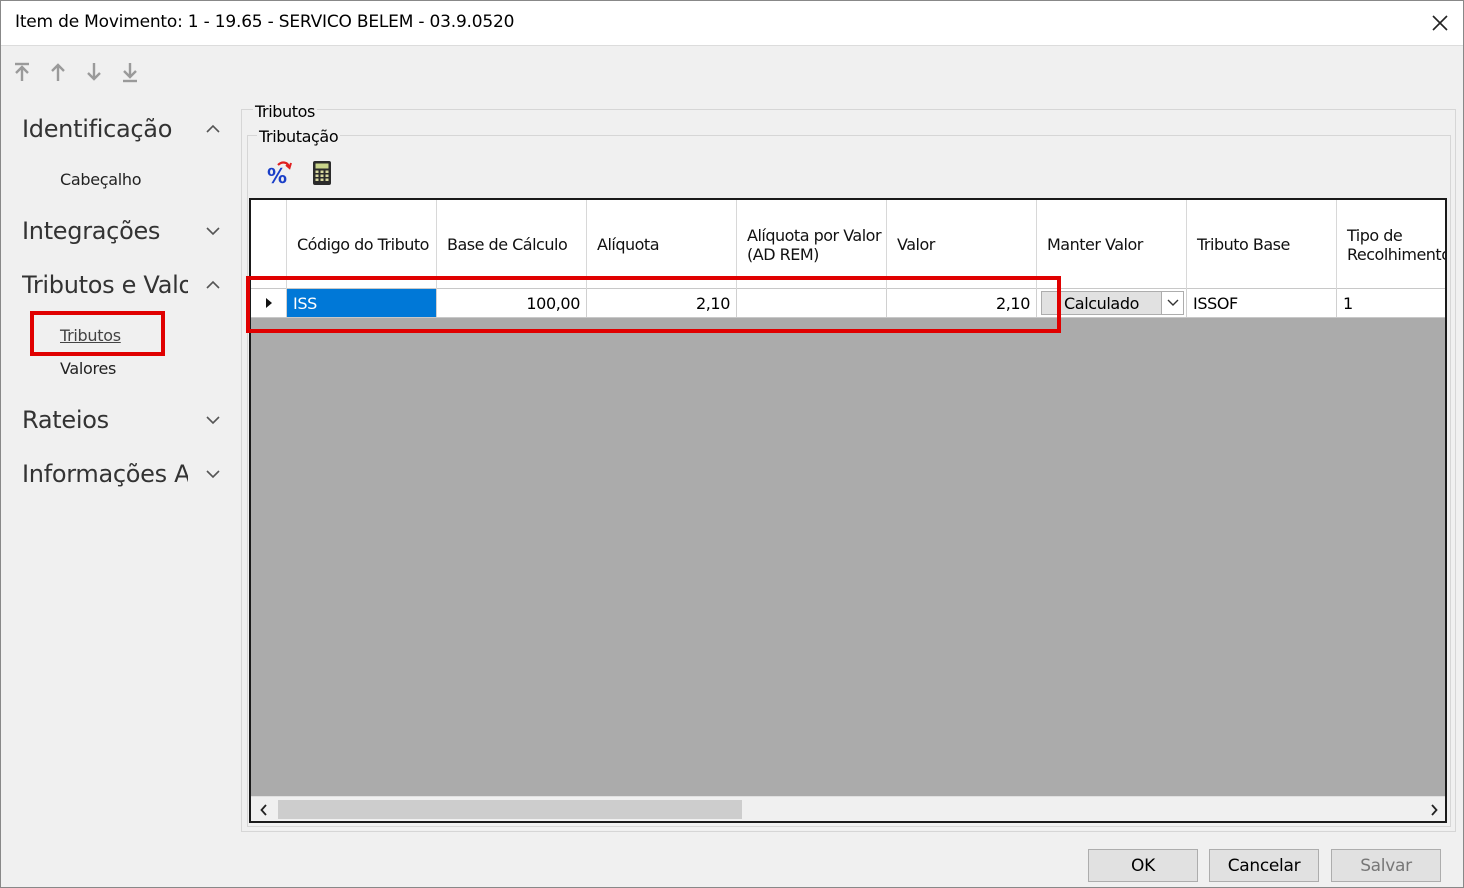 This screenshot has width=1464, height=888. I want to click on current-row-arrow-icon, so click(268, 303).